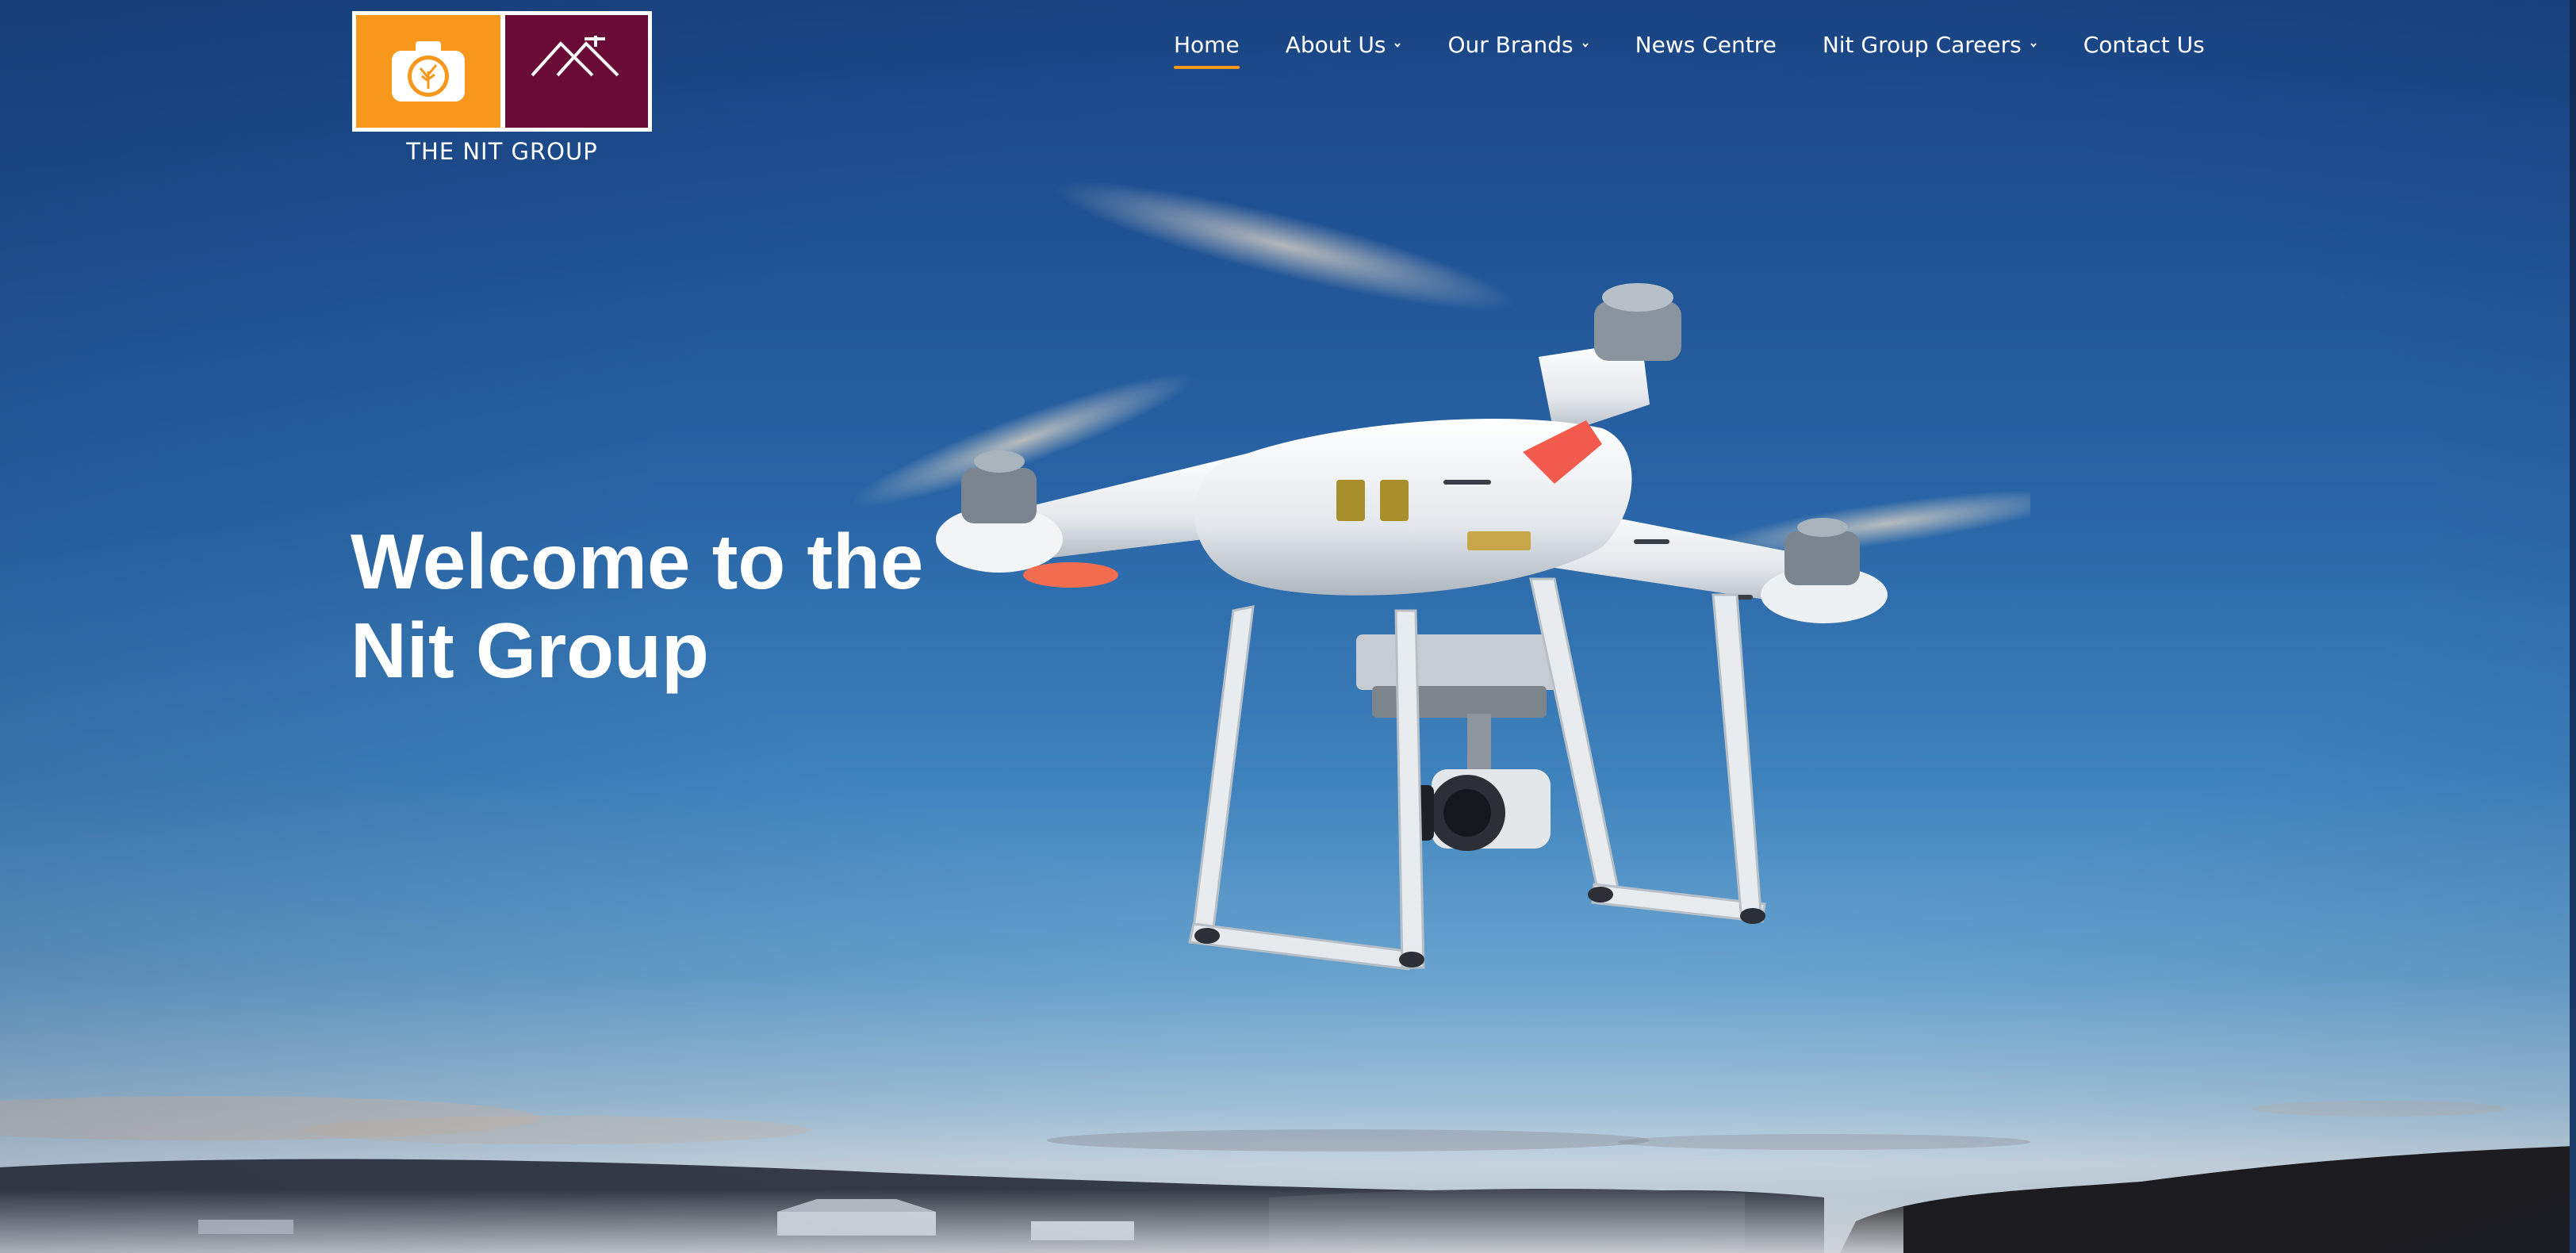 This screenshot has width=2576, height=1253. I want to click on hero-headline-line1: Welcome to the, so click(637, 561).